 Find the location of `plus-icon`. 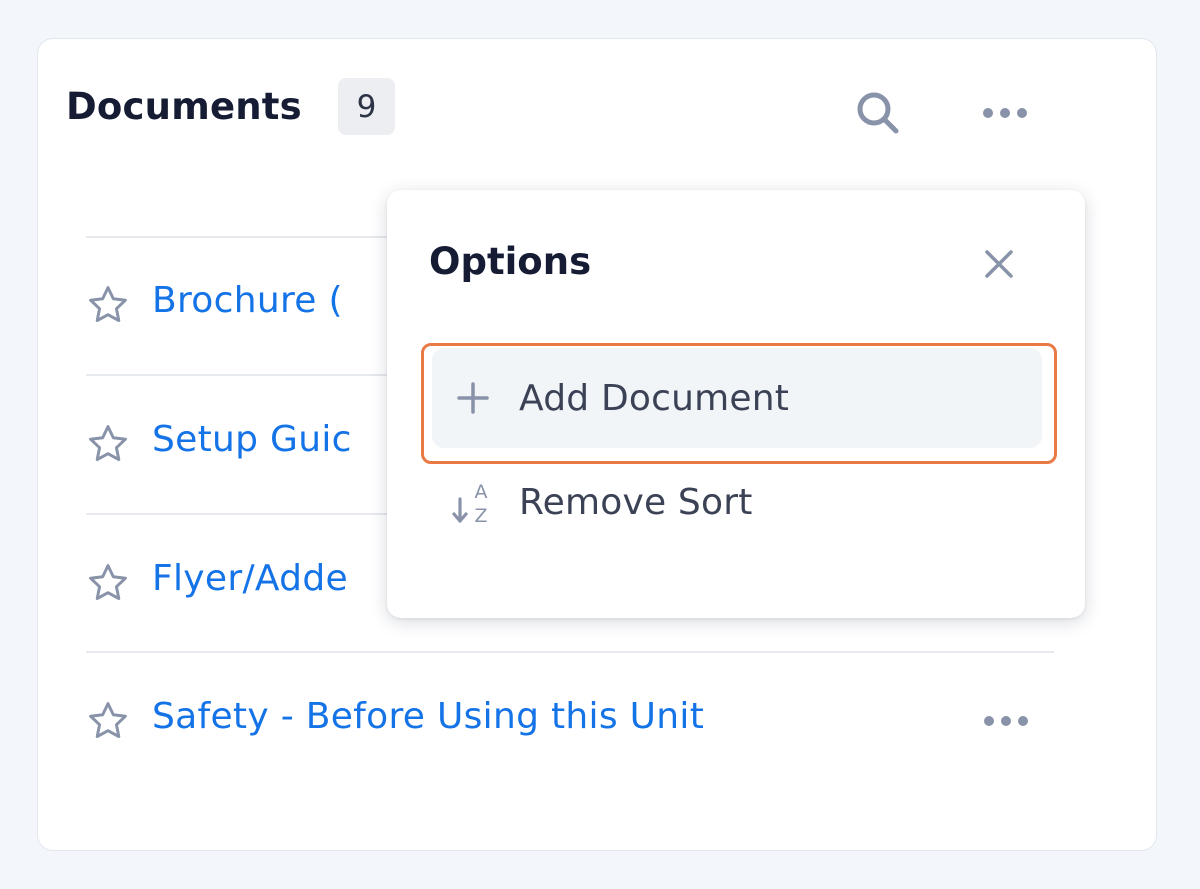

plus-icon is located at coordinates (473, 398).